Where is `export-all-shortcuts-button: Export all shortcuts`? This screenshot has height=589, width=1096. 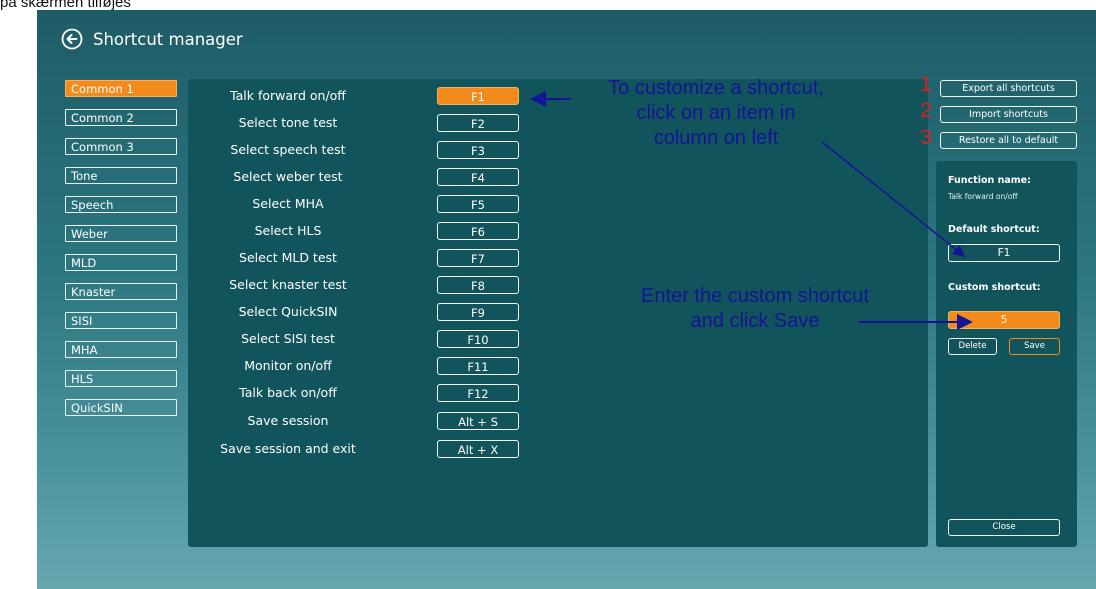 export-all-shortcuts-button: Export all shortcuts is located at coordinates (1008, 88).